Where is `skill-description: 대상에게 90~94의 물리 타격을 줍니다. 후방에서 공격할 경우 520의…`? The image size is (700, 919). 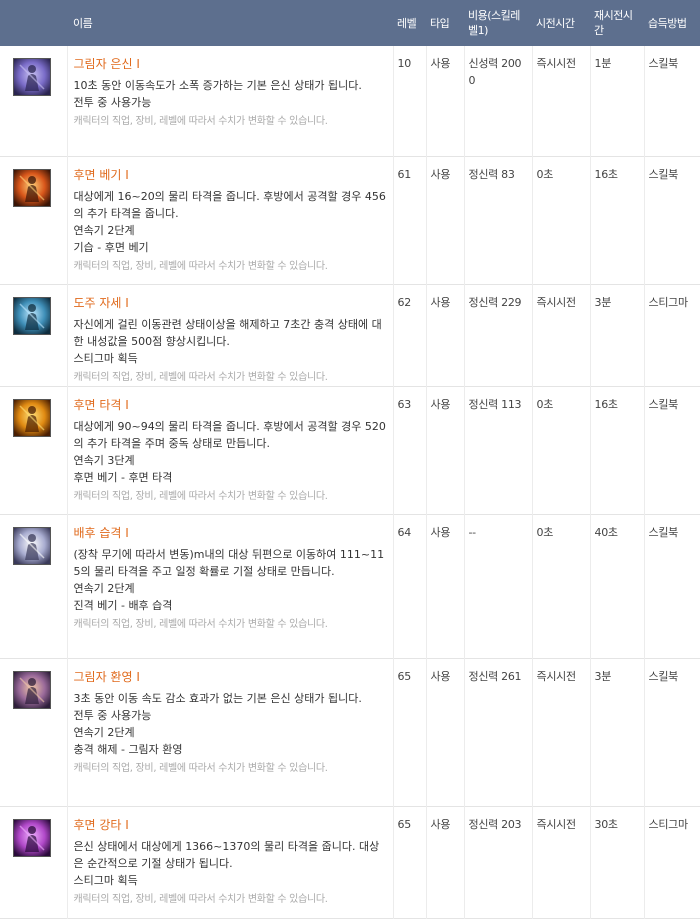
skill-description: 대상에게 90~94의 물리 타격을 줍니다. 후방에서 공격할 경우 520의… is located at coordinates (231, 452).